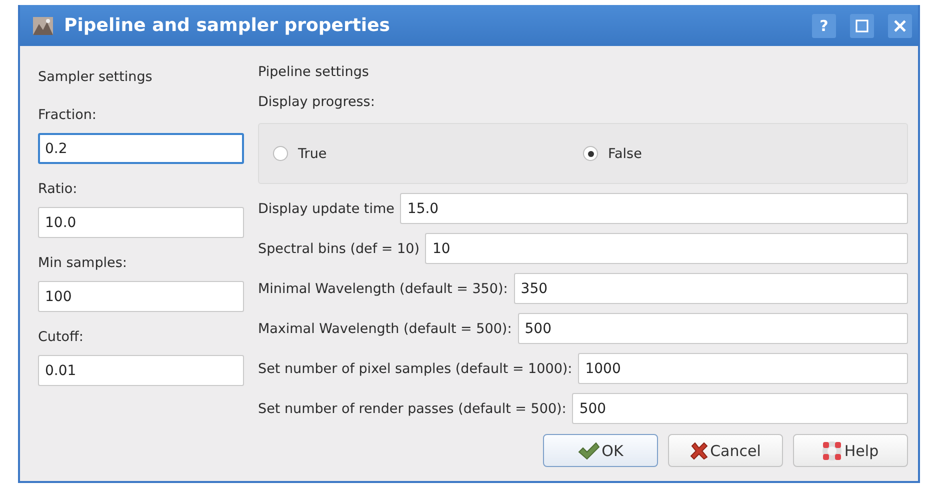 The image size is (935, 488). What do you see at coordinates (415, 368) in the screenshot?
I see `field-label: Set number of pixel samples (default = 1000):` at bounding box center [415, 368].